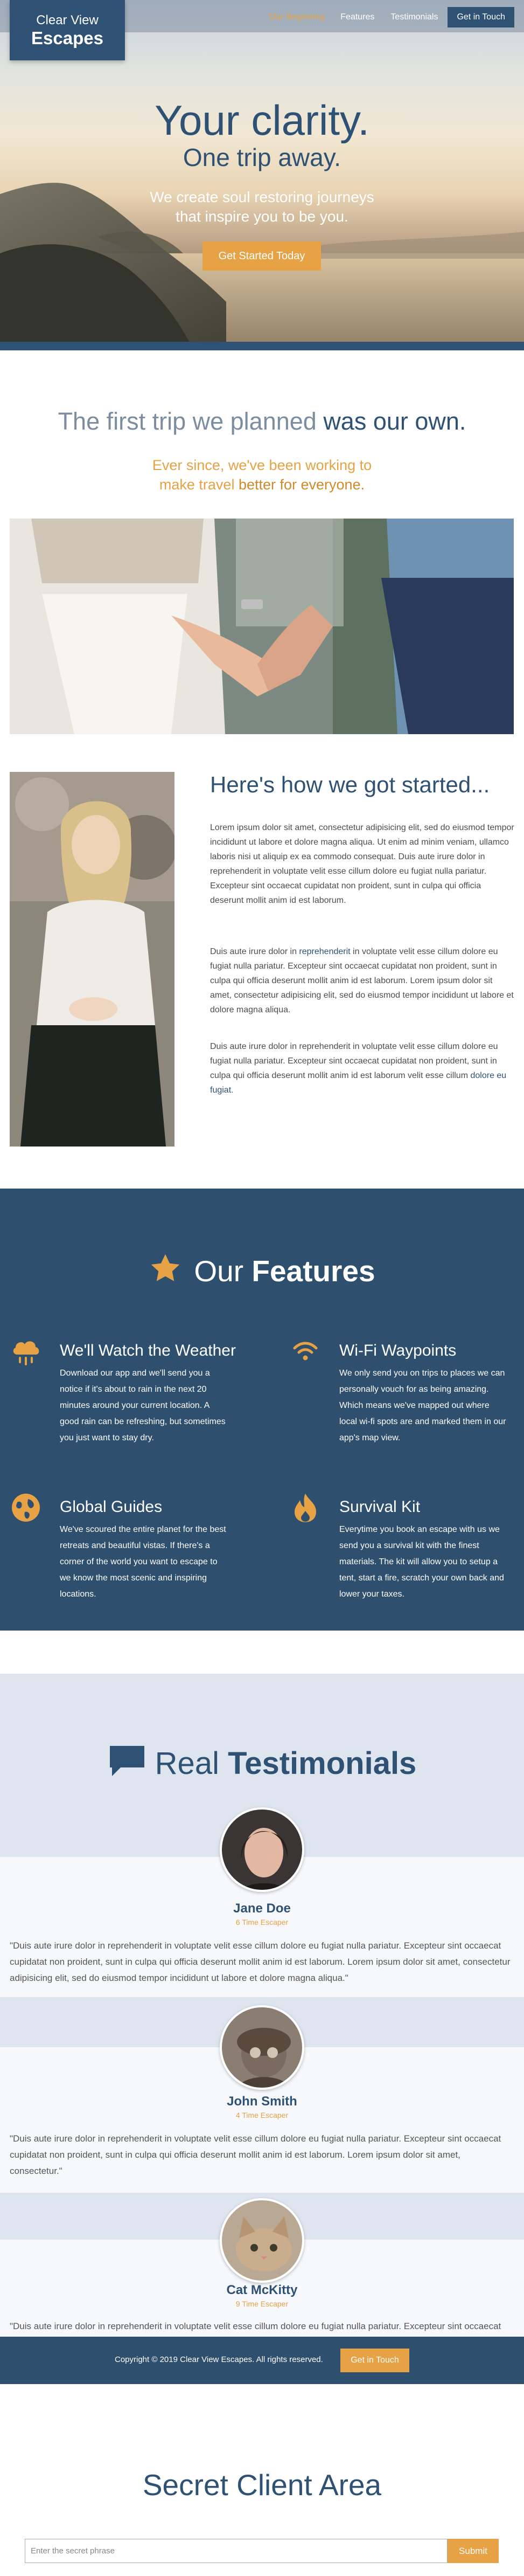  Describe the element at coordinates (262, 216) in the screenshot. I see `hero-tagline-line-2: that inspire you to be you.` at that location.